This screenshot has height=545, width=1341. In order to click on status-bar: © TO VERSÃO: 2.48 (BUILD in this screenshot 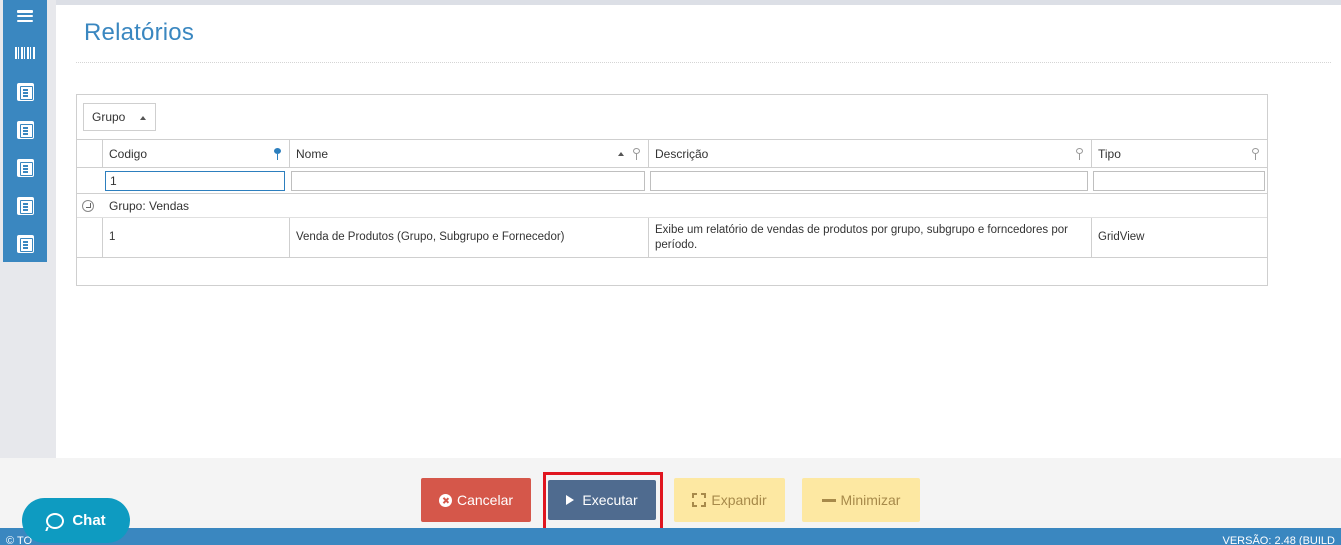, I will do `click(670, 536)`.